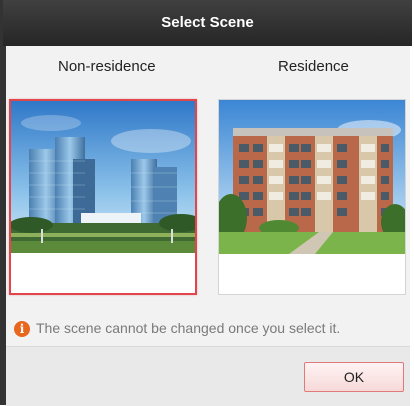 The width and height of the screenshot is (414, 406). Describe the element at coordinates (107, 66) in the screenshot. I see `scene-label-non-residence: Non-residence` at that location.